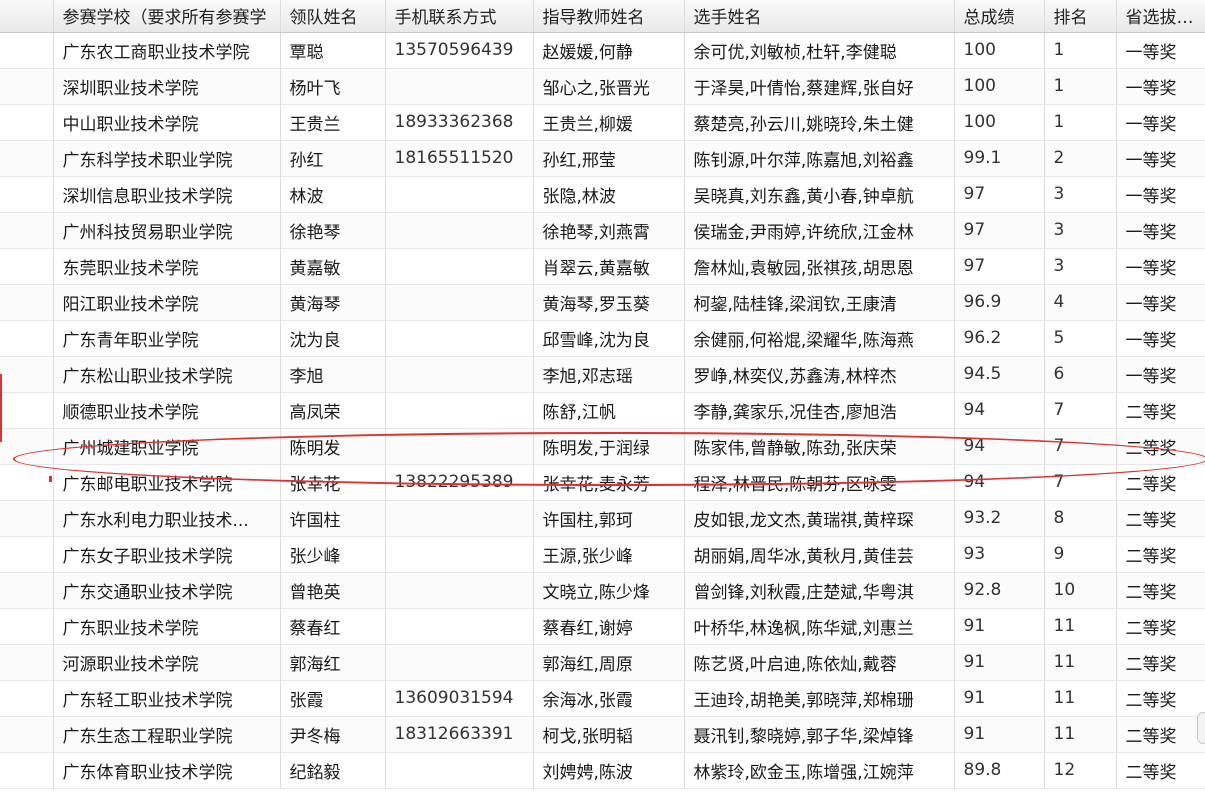 The image size is (1205, 808). Describe the element at coordinates (333, 338) in the screenshot. I see `cell-leader: 沈为良` at that location.